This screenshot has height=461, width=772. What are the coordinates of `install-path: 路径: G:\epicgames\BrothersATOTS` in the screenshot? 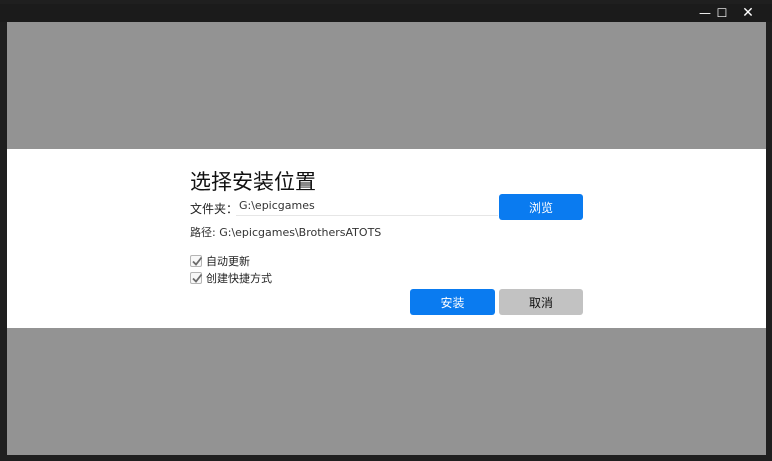 It's located at (285, 232).